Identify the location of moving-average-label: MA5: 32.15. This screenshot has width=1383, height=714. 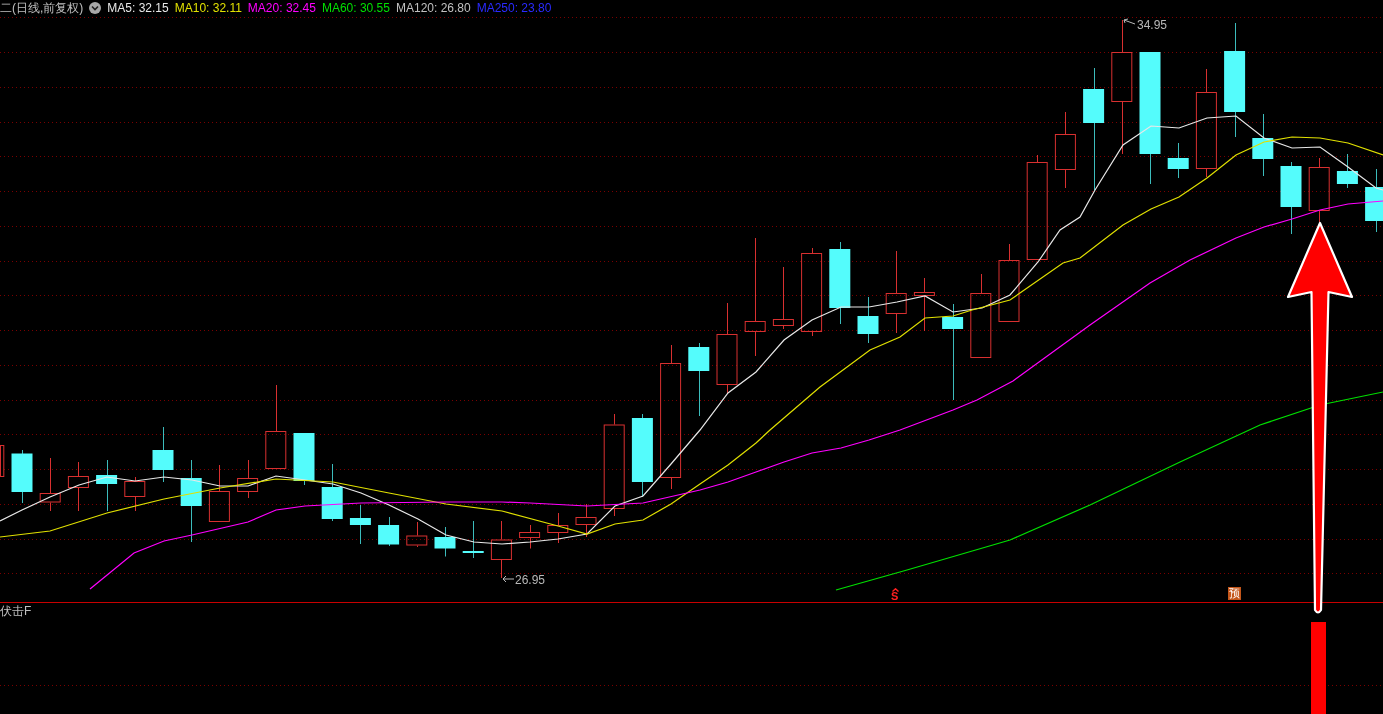
(138, 8).